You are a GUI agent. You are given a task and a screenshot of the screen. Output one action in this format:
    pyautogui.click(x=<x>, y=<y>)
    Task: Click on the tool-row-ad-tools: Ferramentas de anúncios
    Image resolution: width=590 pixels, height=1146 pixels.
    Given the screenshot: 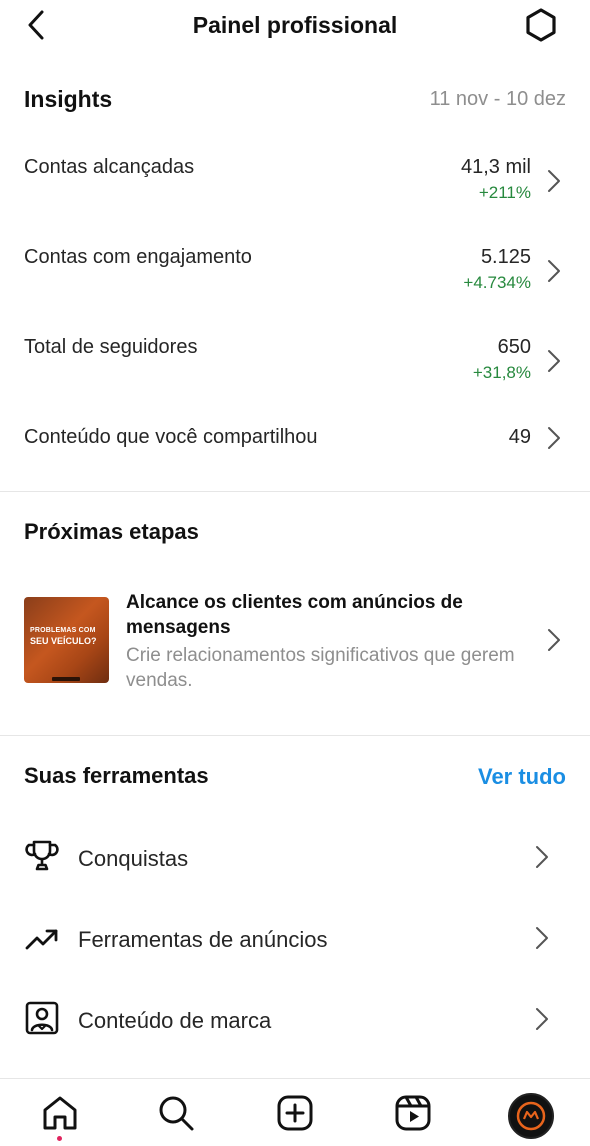 What is the action you would take?
    pyautogui.click(x=295, y=939)
    